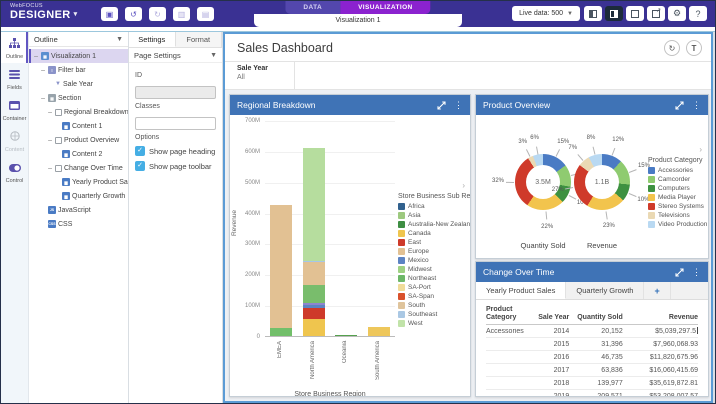 This screenshot has width=716, height=404. I want to click on legend-item: West, so click(434, 323).